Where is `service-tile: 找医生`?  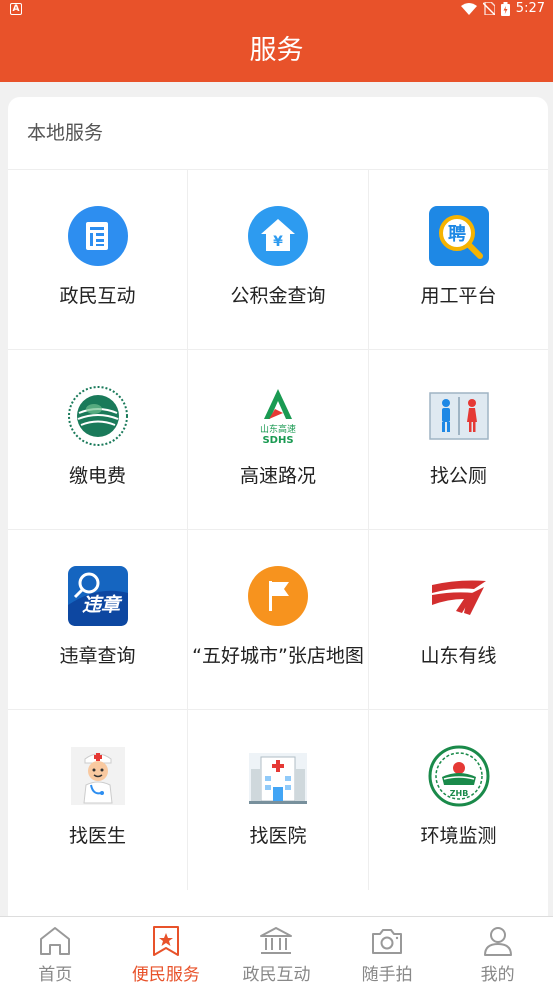 service-tile: 找医生 is located at coordinates (98, 800).